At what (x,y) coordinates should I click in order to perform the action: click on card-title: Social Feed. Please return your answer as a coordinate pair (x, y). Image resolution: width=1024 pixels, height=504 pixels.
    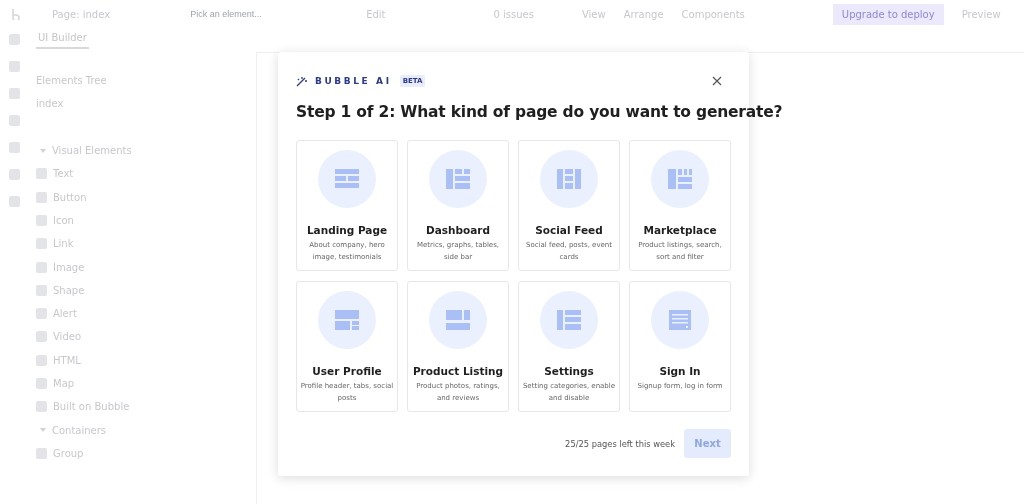
    Looking at the image, I should click on (569, 230).